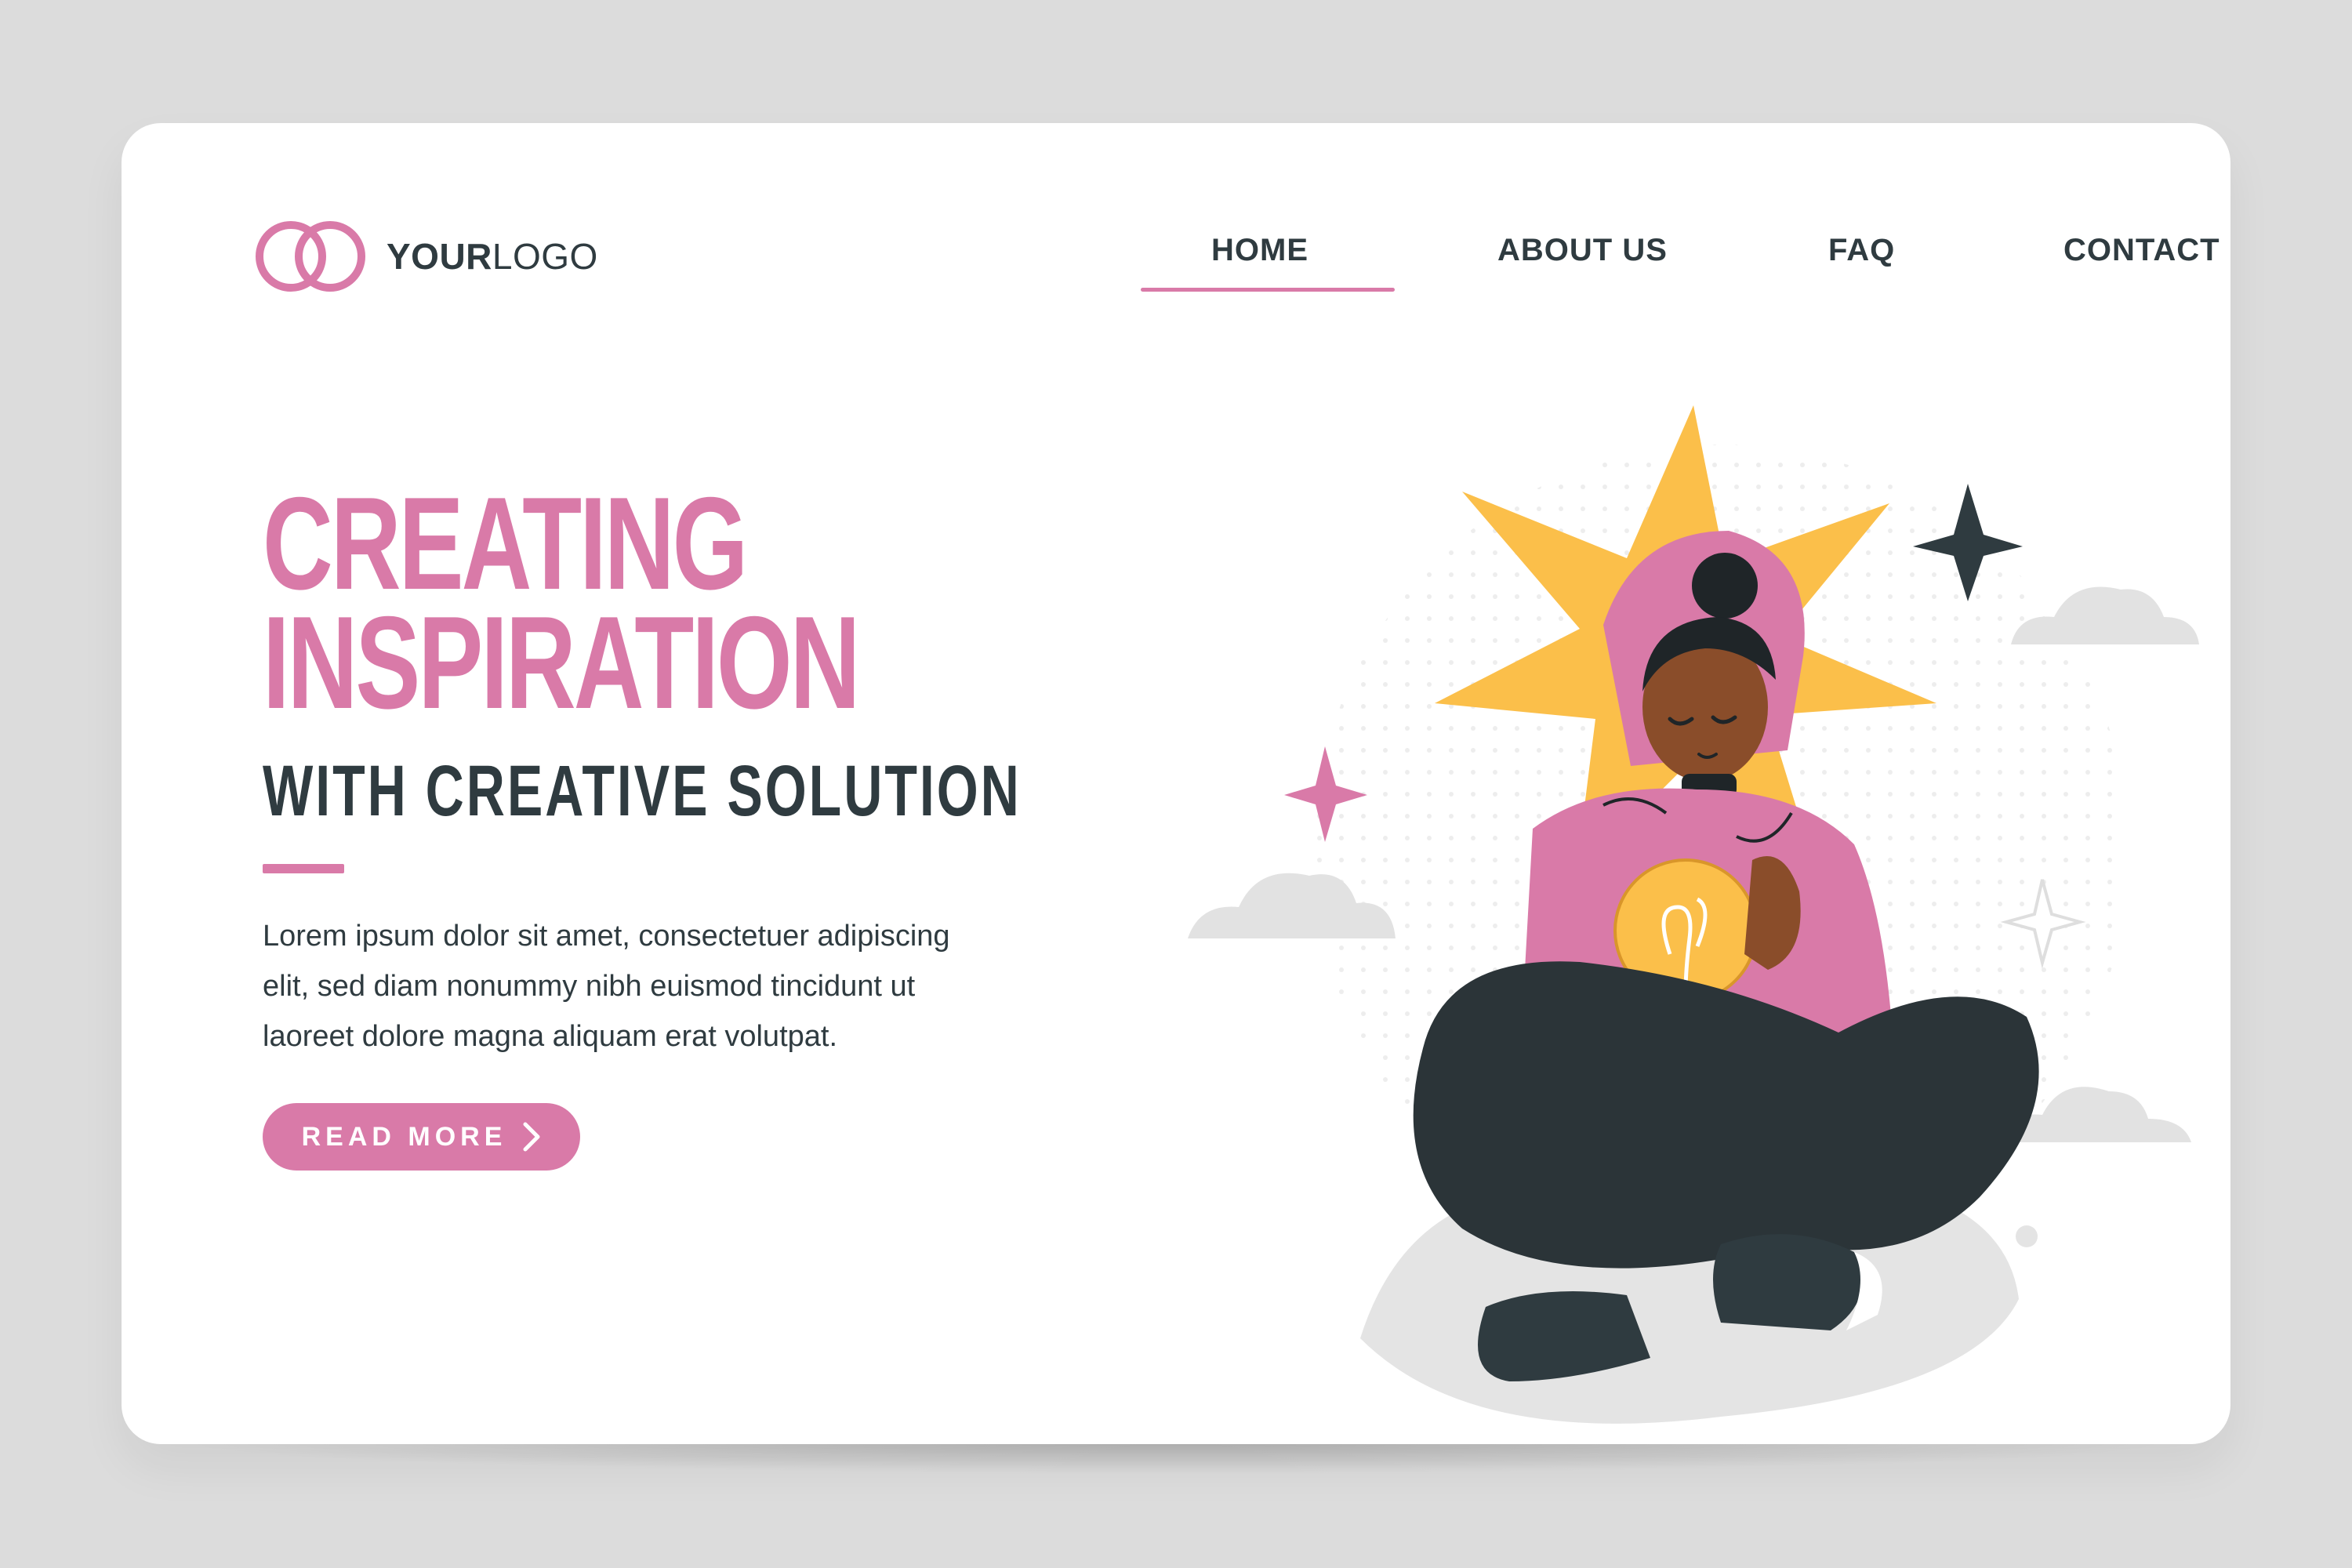 This screenshot has height=1568, width=2352. I want to click on read-more-button: READ MORE, so click(422, 1137).